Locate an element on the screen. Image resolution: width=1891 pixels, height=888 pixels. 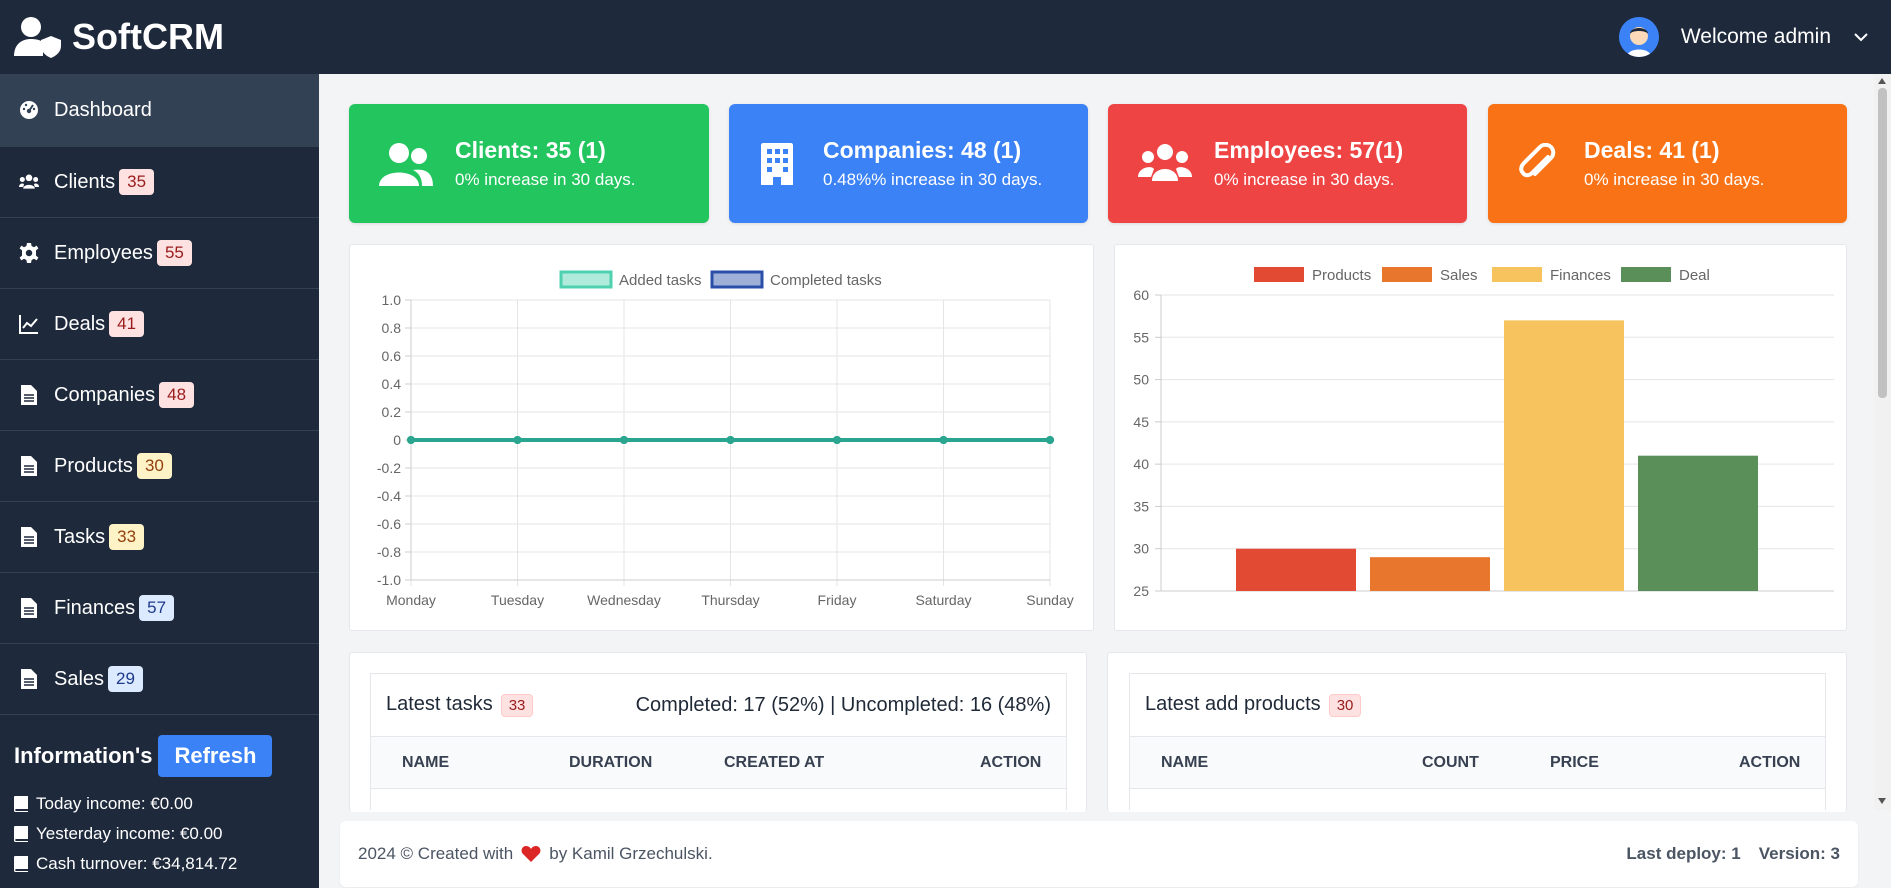
sidebar-item-employees: Employees 55 is located at coordinates (159, 253).